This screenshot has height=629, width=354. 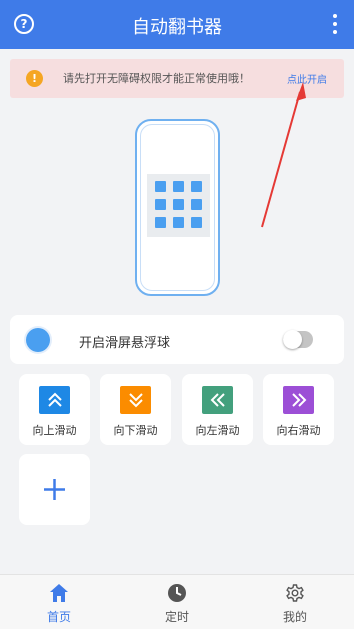 What do you see at coordinates (58, 617) in the screenshot?
I see `tab-home-label: 首页` at bounding box center [58, 617].